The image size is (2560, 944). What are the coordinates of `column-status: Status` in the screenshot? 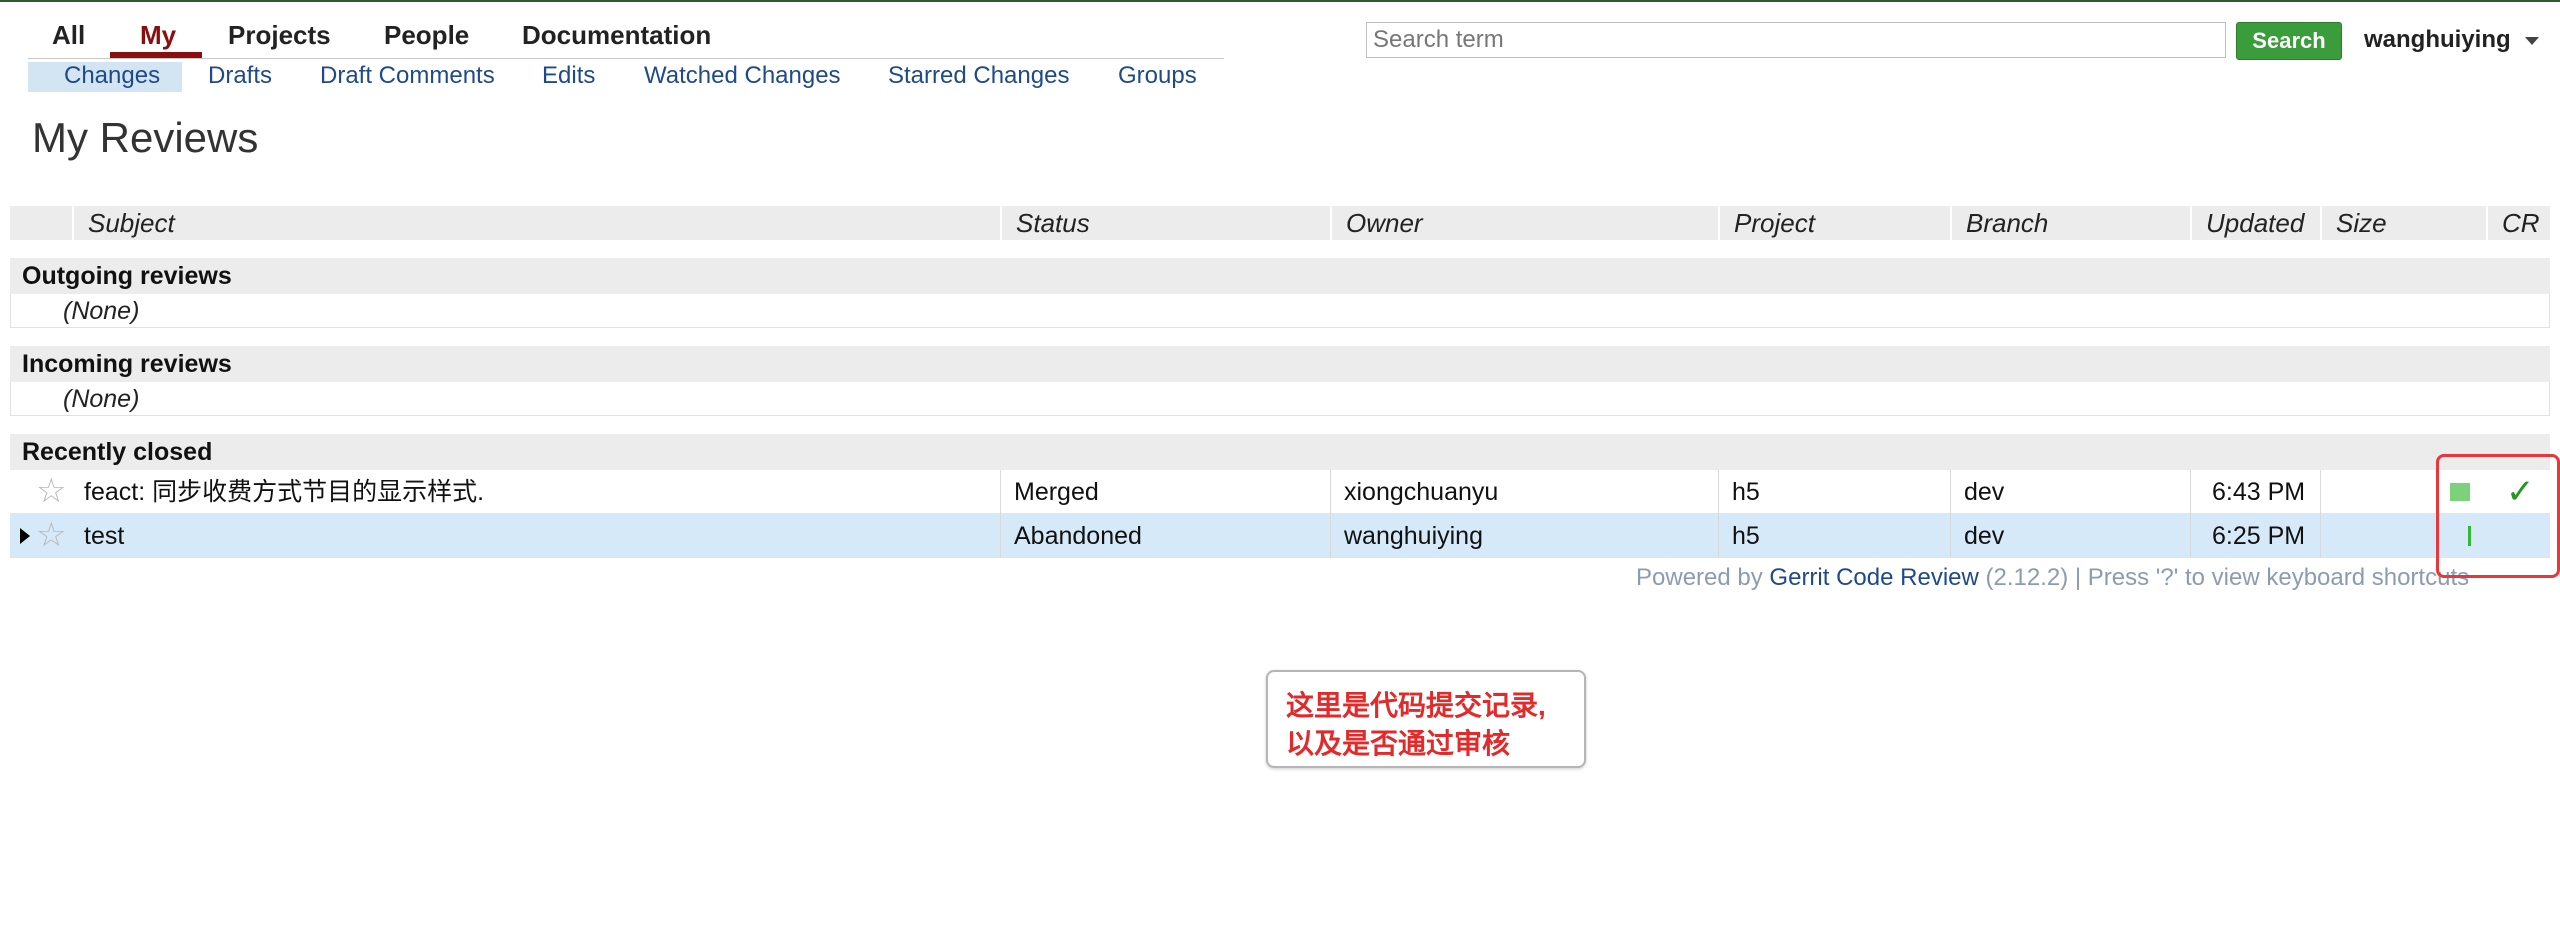 It's located at (1053, 223).